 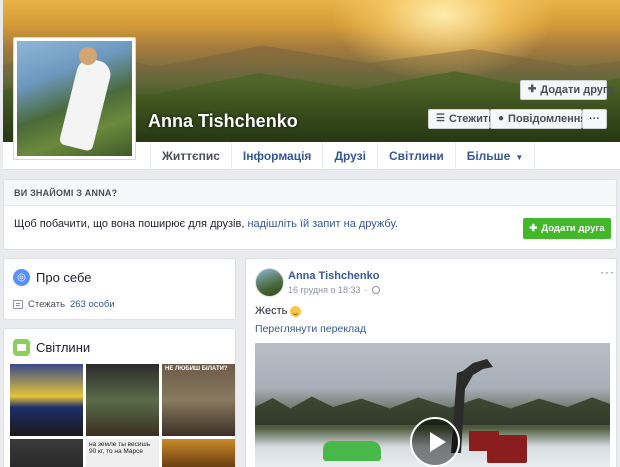 I want to click on tab-about: Інформація, so click(x=278, y=156).